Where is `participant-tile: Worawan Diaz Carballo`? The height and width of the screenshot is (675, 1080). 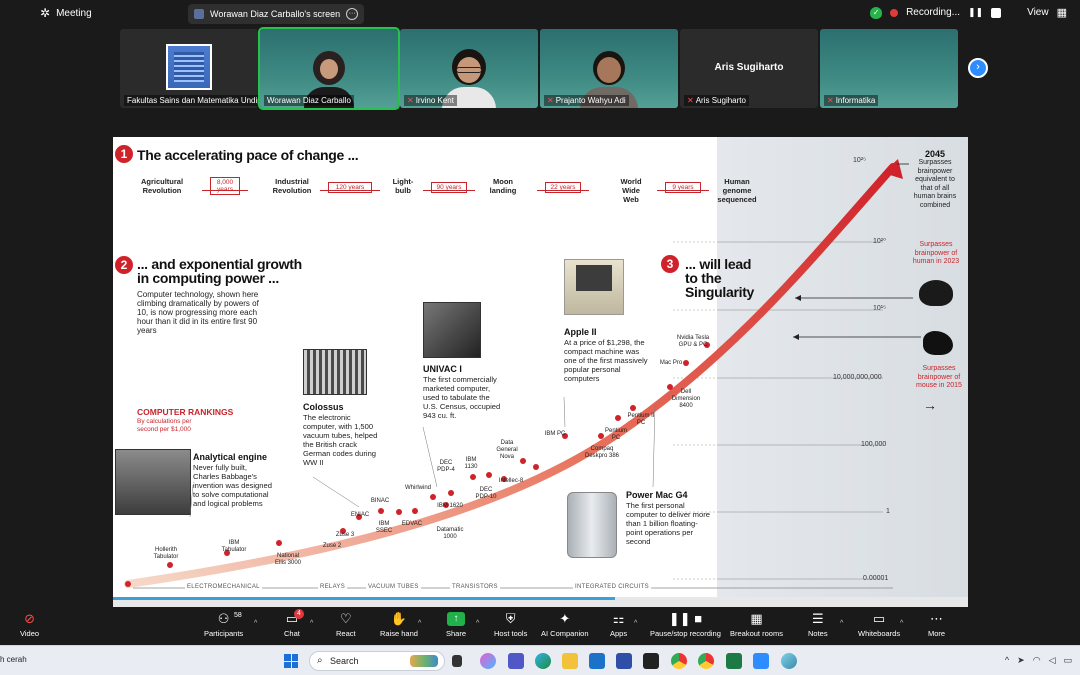 participant-tile: Worawan Diaz Carballo is located at coordinates (329, 68).